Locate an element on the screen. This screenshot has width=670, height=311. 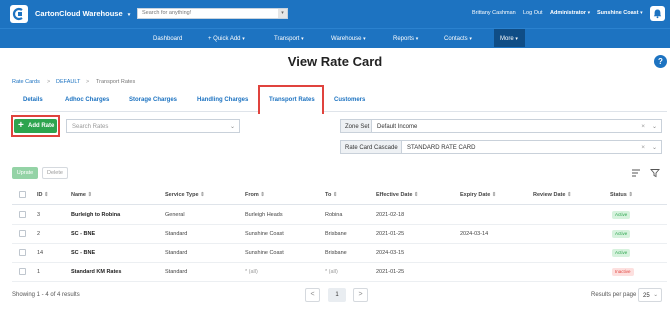
cell-name: Burleigh to Robina is located at coordinates (95, 215).